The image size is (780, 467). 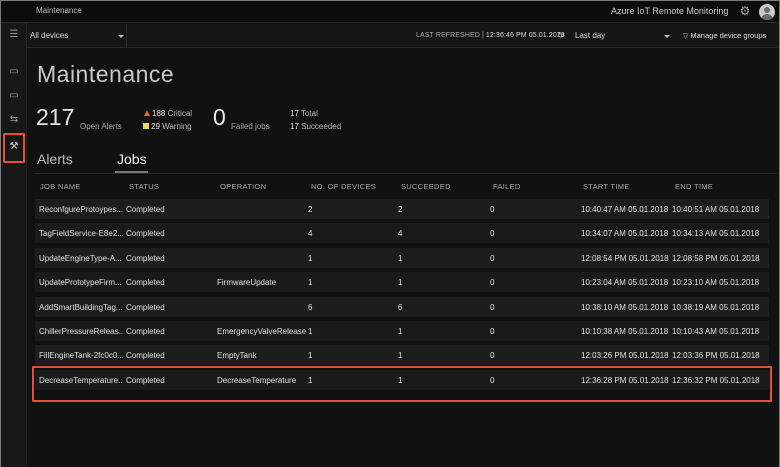 I want to click on column-header-end-time: END TIME, so click(x=694, y=186).